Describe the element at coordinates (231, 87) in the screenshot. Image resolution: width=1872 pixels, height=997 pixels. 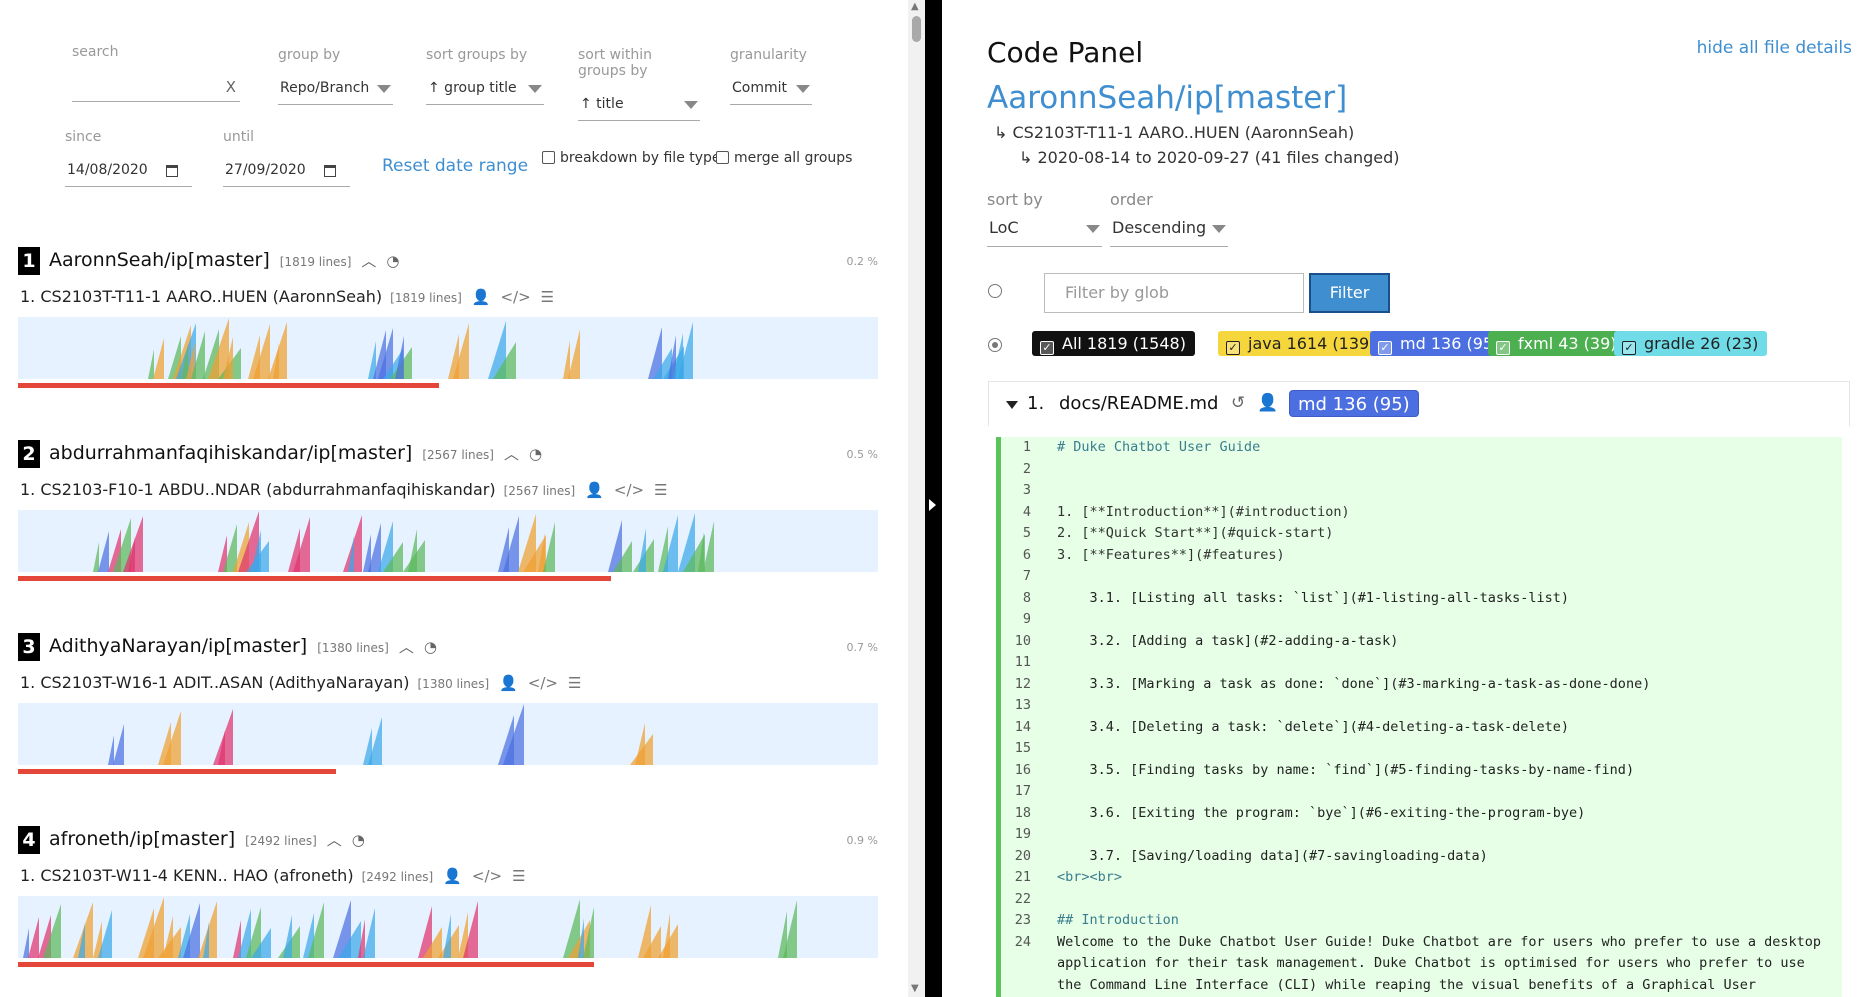
I see `search-clear-button: X` at that location.